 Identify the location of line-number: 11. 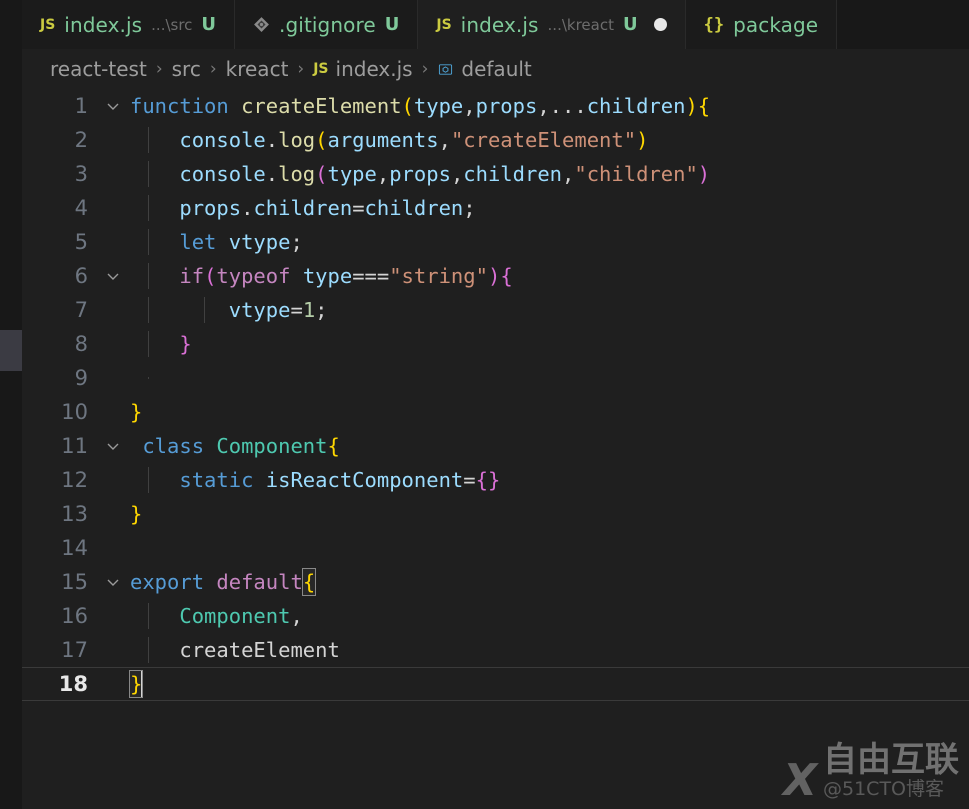
(74, 446).